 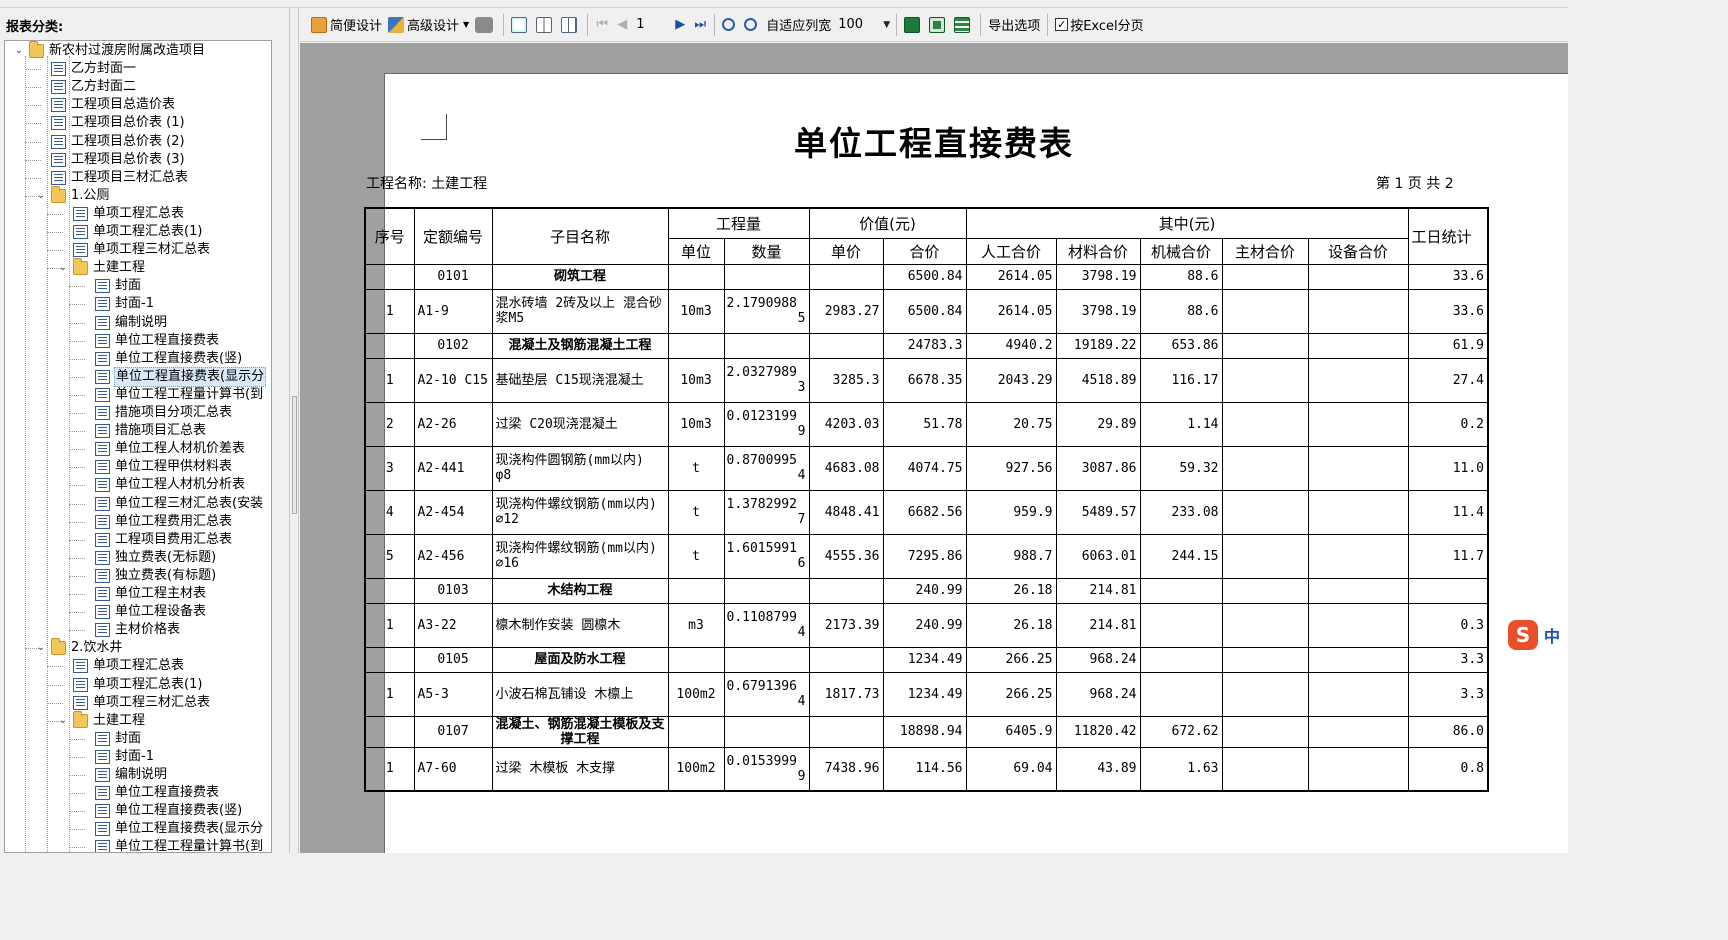 What do you see at coordinates (846, 590) in the screenshot?
I see `cell-unit-price` at bounding box center [846, 590].